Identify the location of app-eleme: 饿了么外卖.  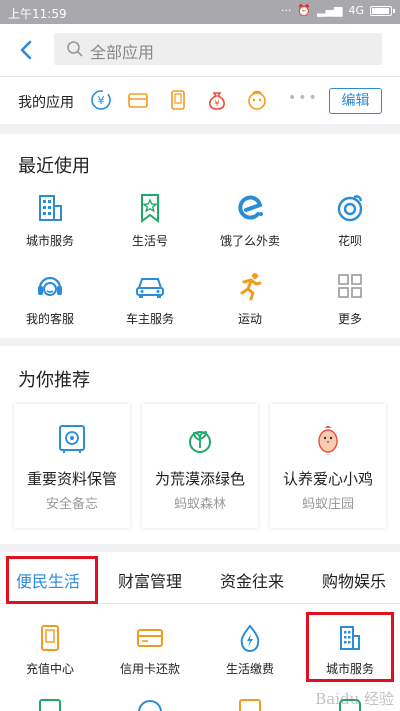
(250, 222).